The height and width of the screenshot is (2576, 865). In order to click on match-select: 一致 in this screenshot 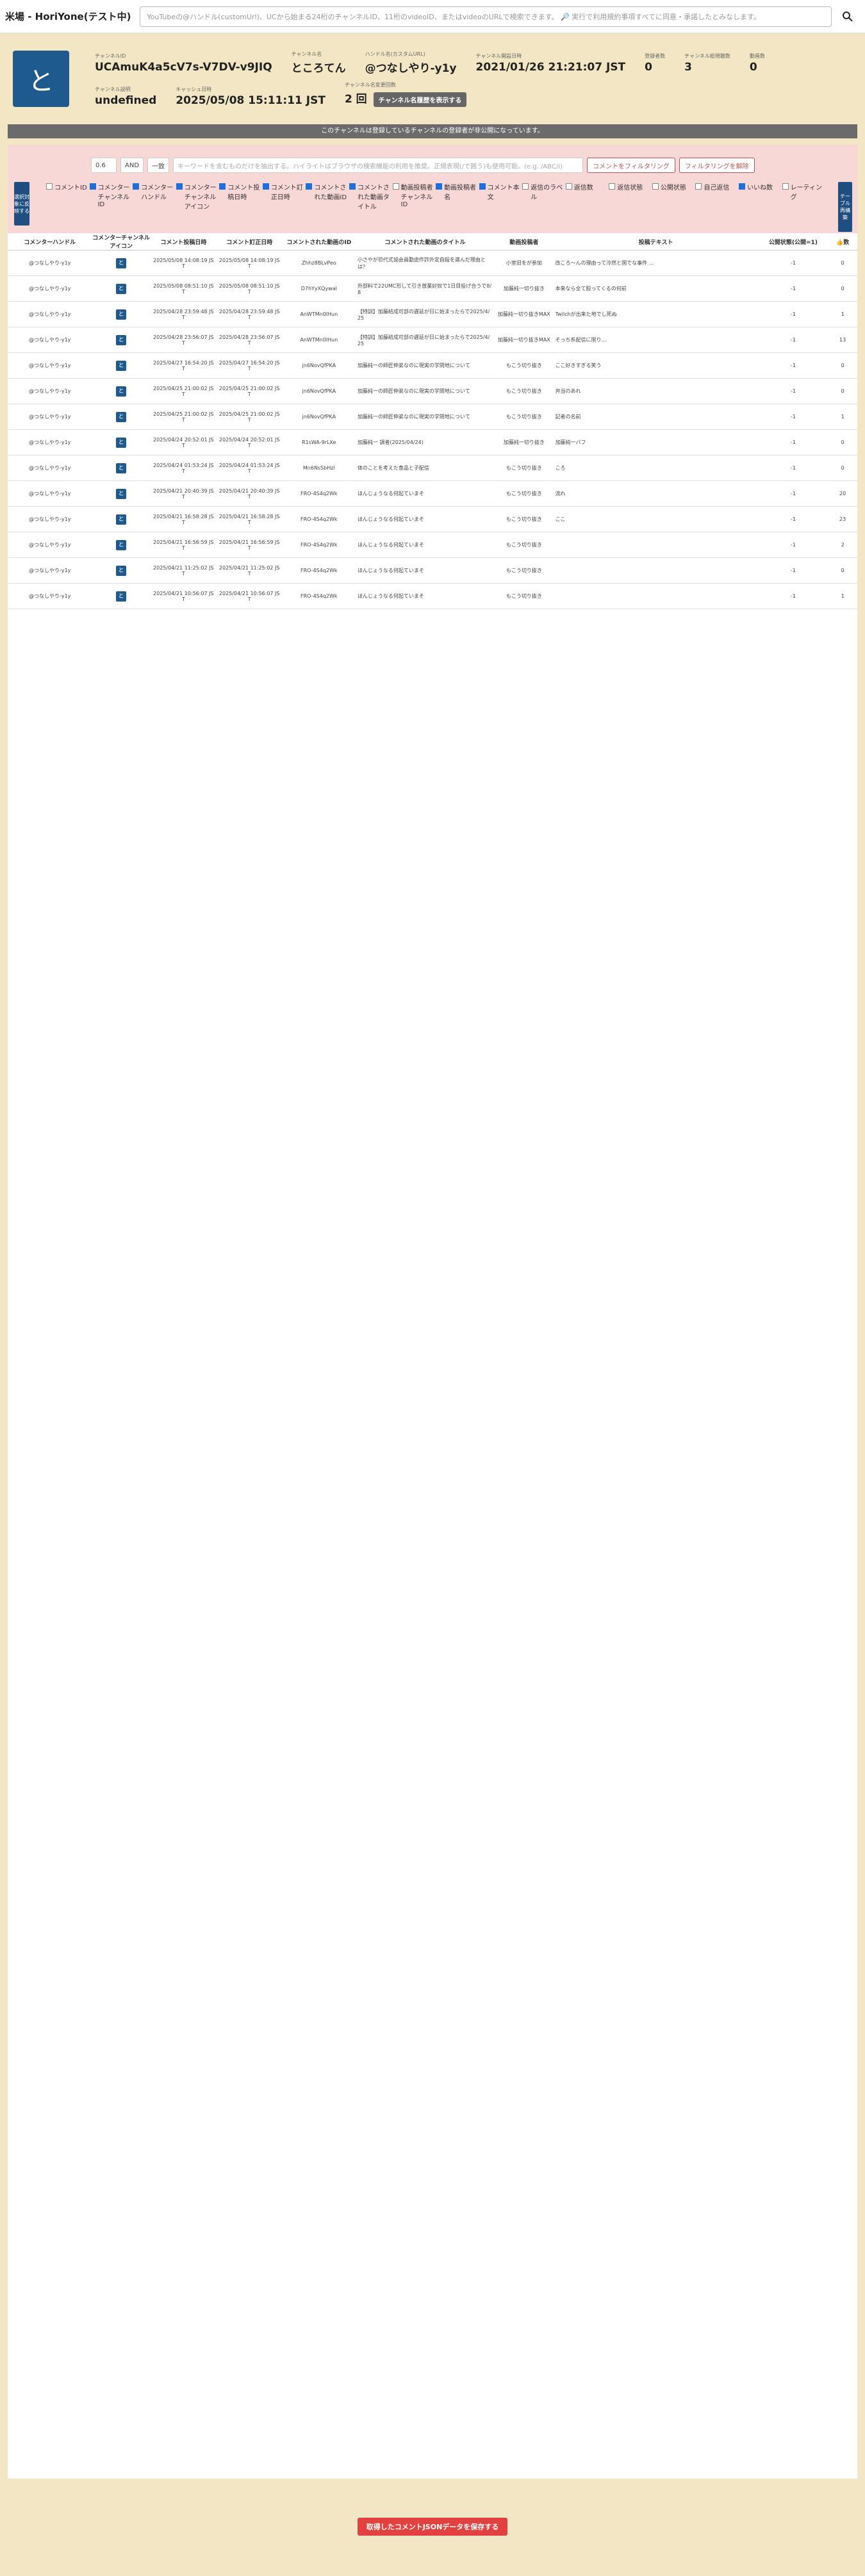, I will do `click(158, 166)`.